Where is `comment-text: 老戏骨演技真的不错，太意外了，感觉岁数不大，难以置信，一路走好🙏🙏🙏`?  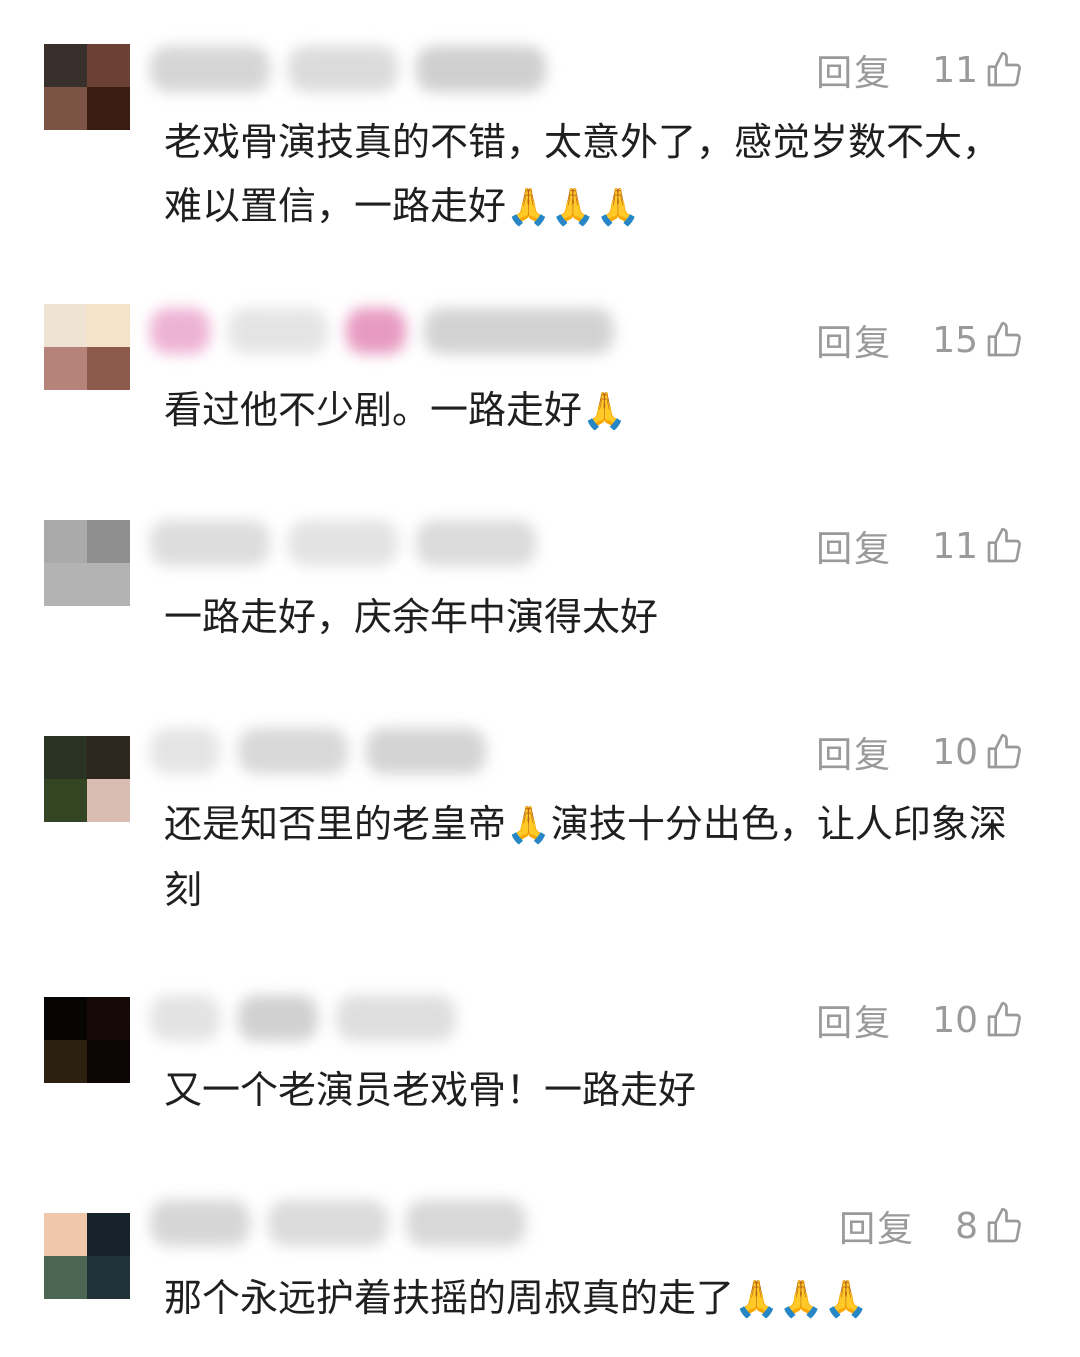
comment-text: 老戏骨演技真的不错，太意外了，感觉岁数不大，难以置信，一路走好🙏🙏🙏 is located at coordinates (594, 175).